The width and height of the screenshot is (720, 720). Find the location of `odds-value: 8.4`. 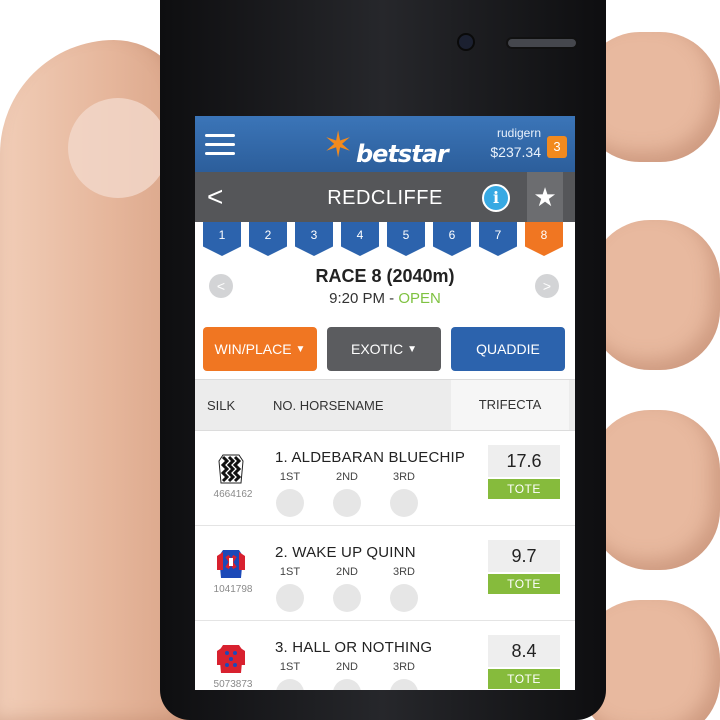

odds-value: 8.4 is located at coordinates (524, 651).